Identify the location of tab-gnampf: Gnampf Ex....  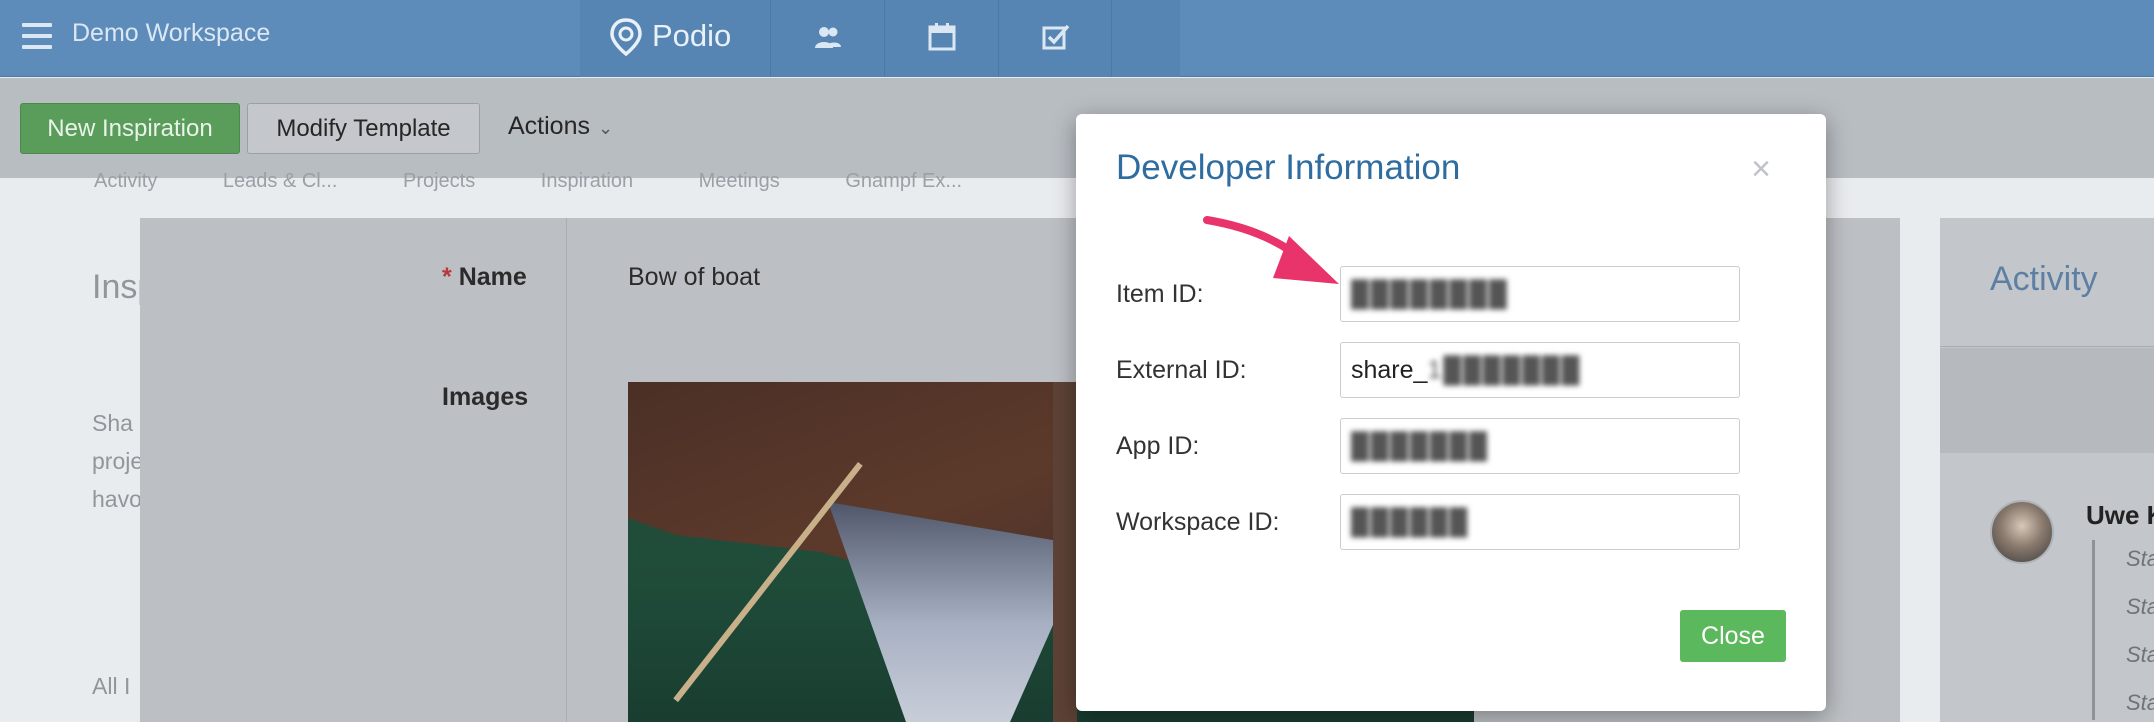
(903, 181).